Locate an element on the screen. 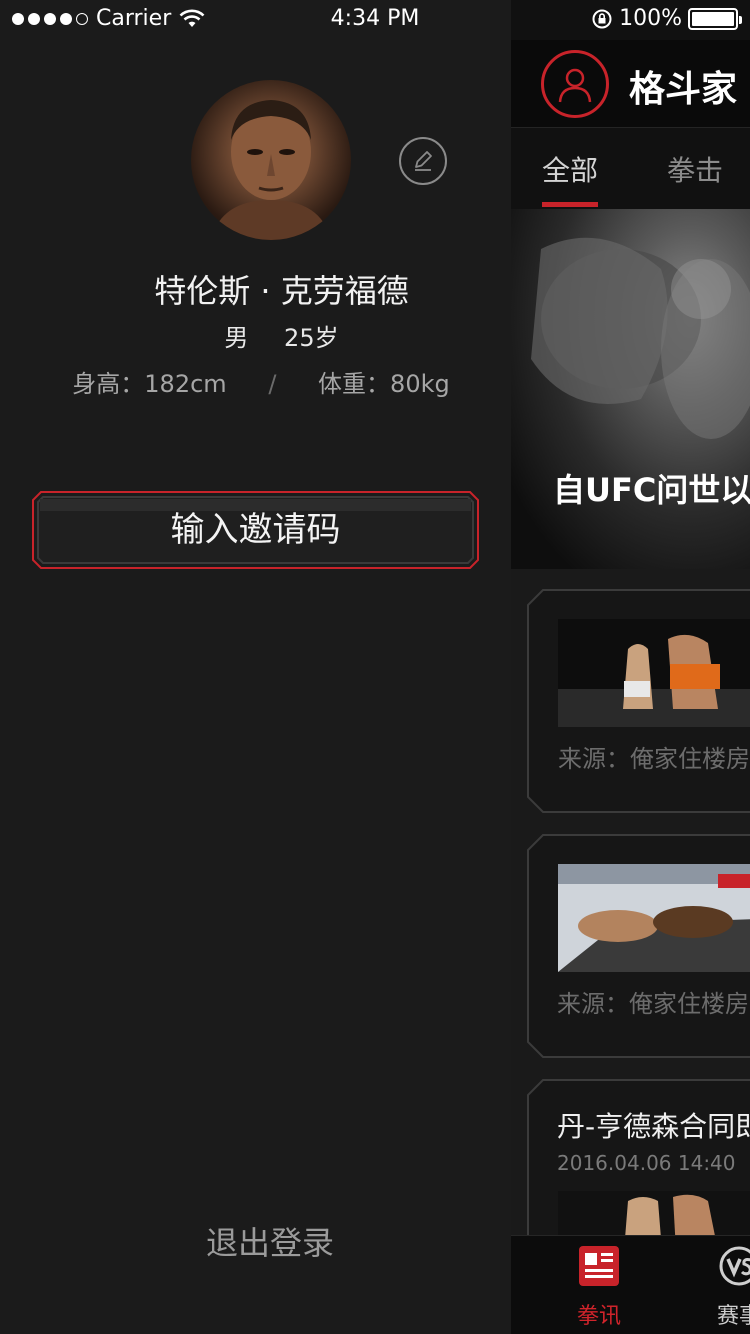 This screenshot has height=1334, width=750. news-date: 2016.04.06 14:40 is located at coordinates (646, 1163).